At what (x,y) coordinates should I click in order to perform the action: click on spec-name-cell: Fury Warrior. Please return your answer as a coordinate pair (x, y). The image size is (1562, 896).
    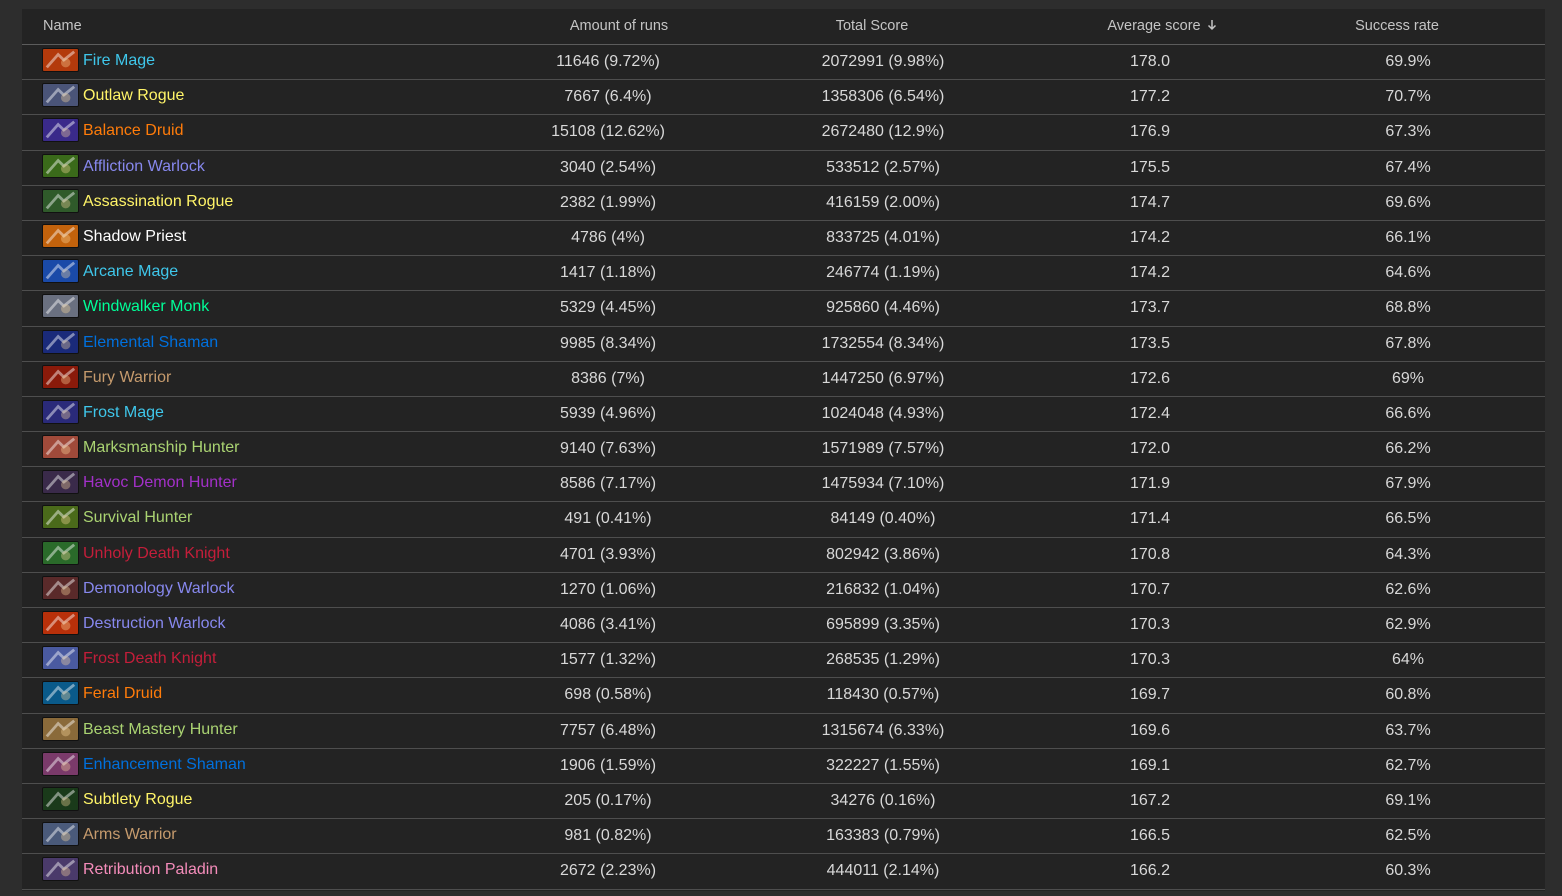
    Looking at the image, I should click on (106, 379).